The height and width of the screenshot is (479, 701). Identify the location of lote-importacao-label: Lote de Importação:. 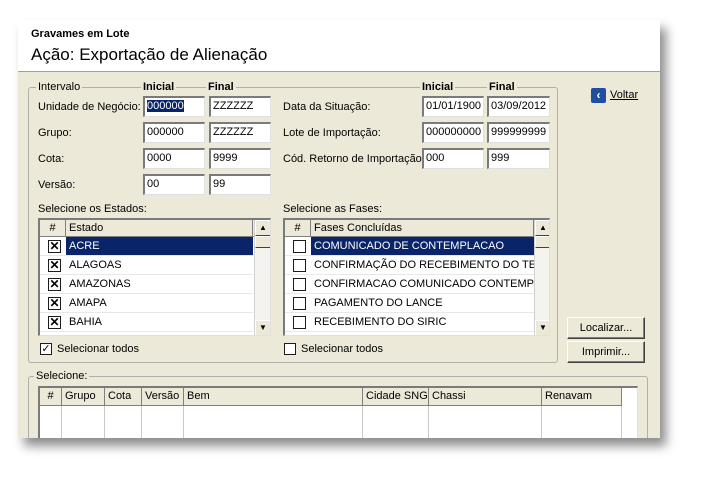
(332, 133).